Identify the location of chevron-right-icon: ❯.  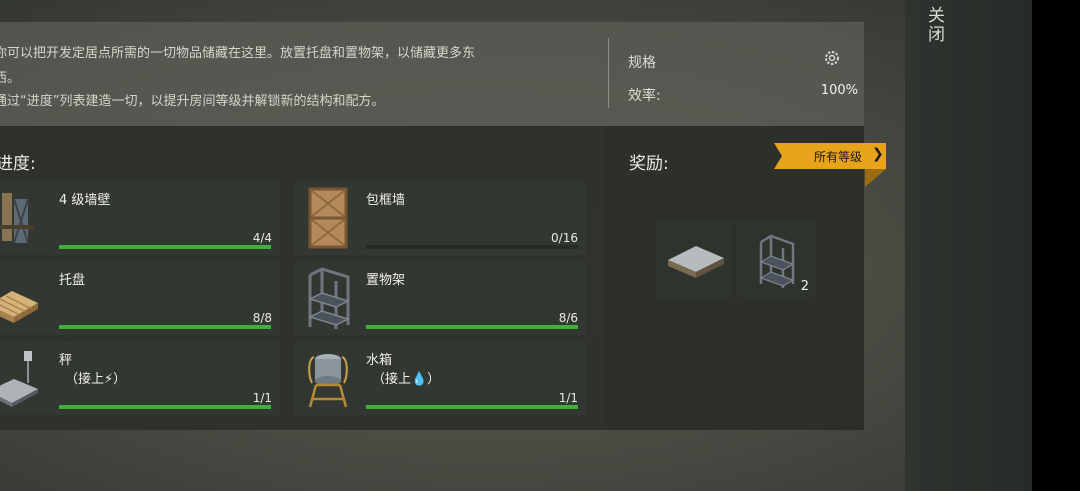
(878, 154).